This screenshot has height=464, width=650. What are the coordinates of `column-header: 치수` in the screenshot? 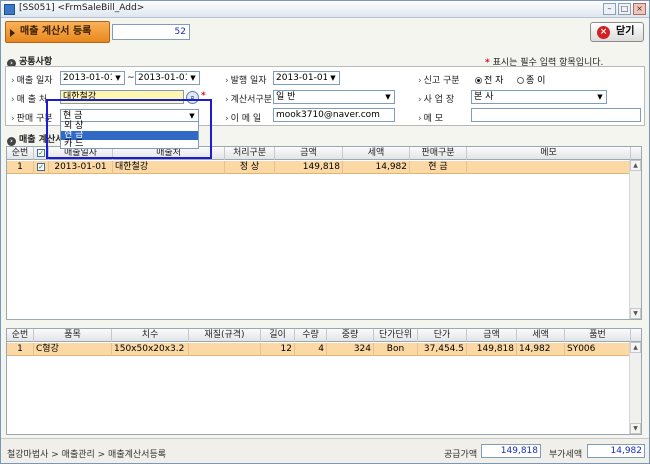 It's located at (150, 335).